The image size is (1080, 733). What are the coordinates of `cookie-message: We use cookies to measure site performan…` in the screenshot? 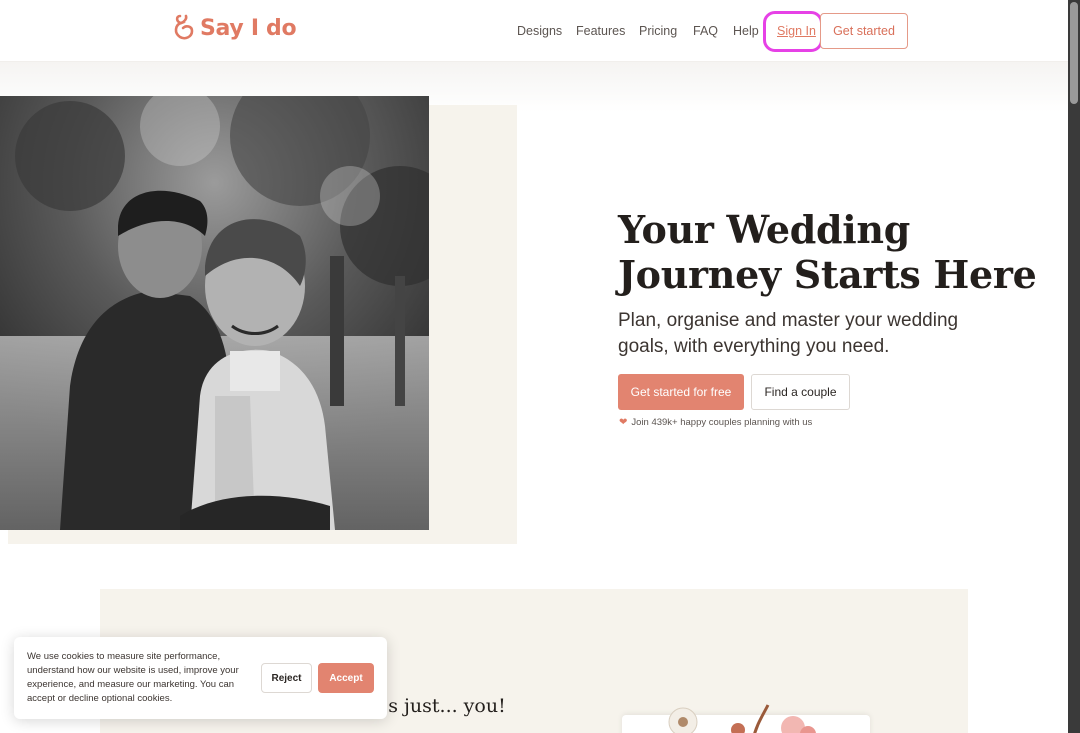 It's located at (133, 677).